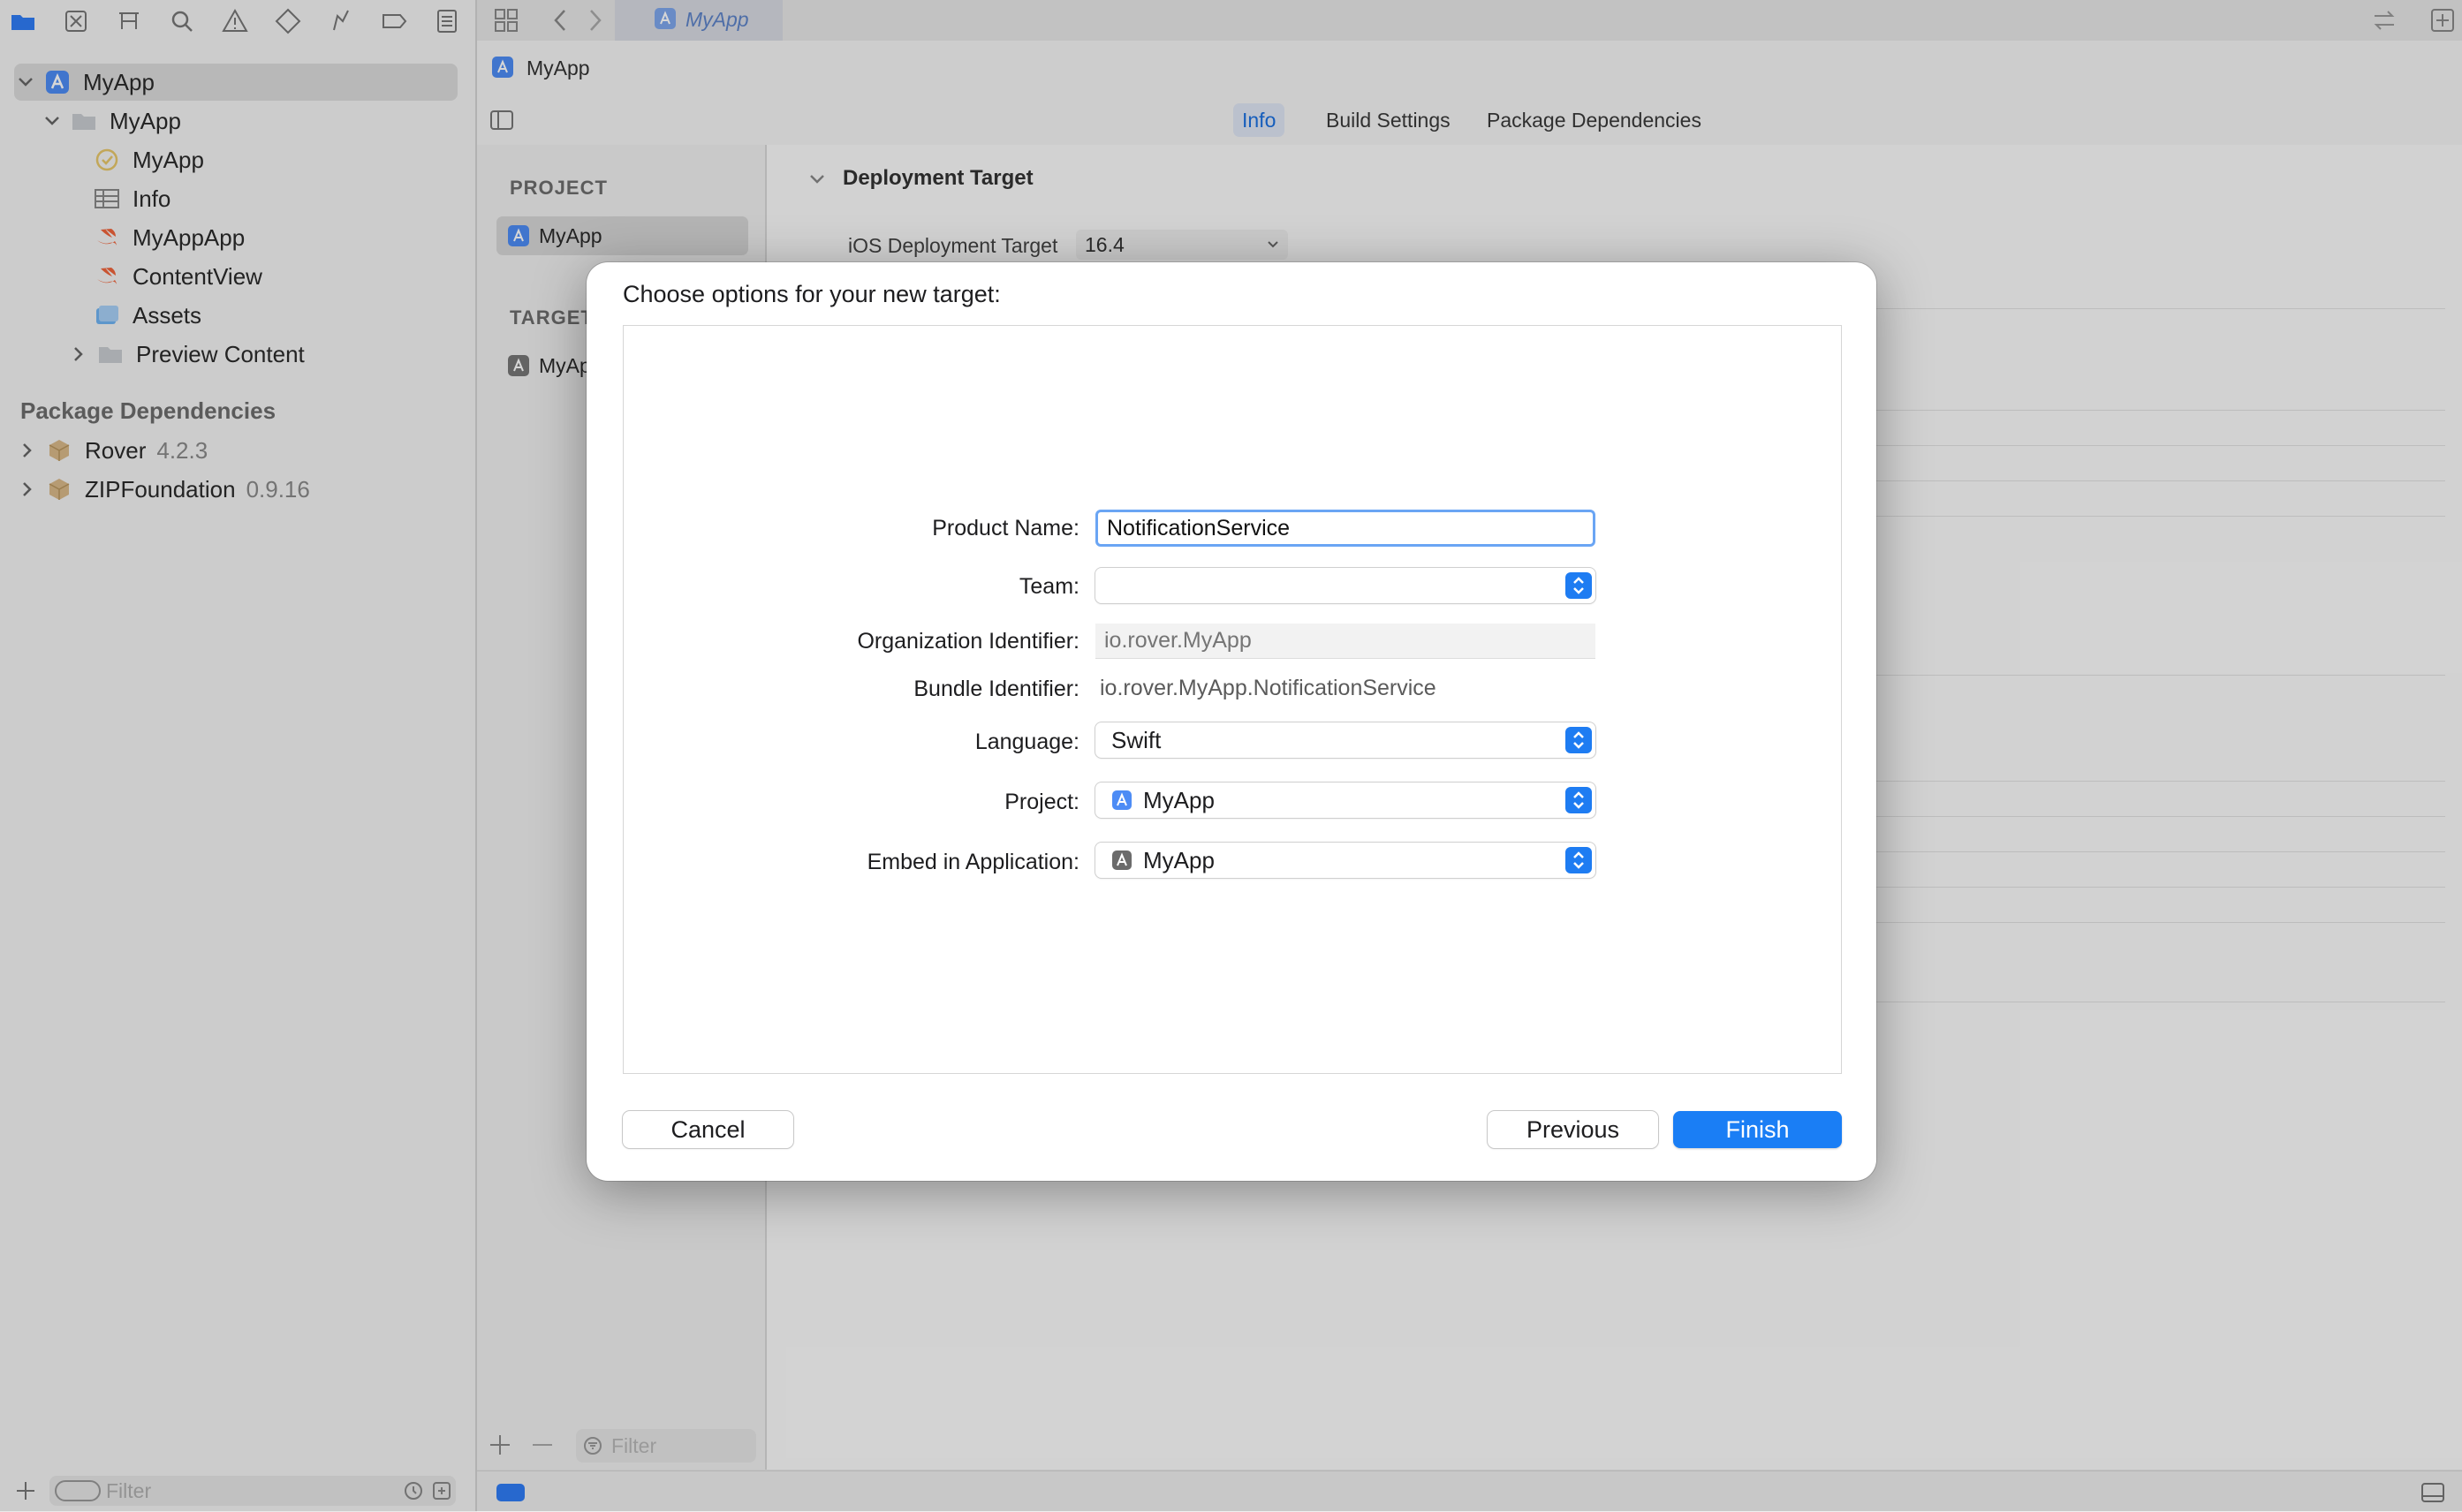 Image resolution: width=2462 pixels, height=1512 pixels. What do you see at coordinates (996, 689) in the screenshot?
I see `bundle-identifier-label: Bundle Identifier:` at bounding box center [996, 689].